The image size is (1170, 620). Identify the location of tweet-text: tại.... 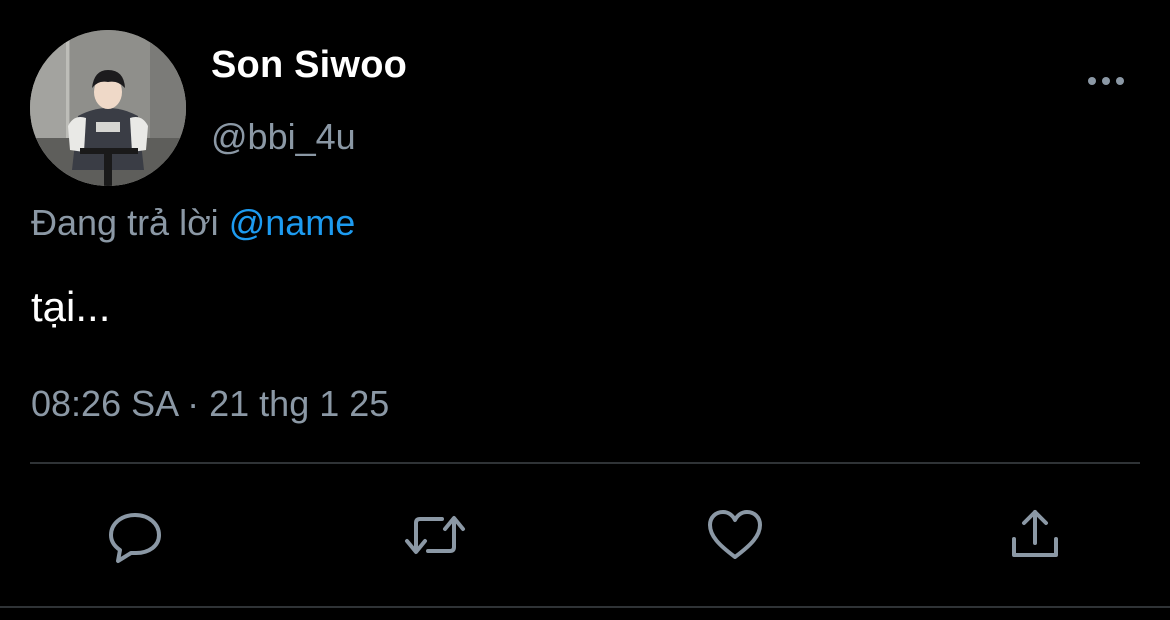
(71, 306).